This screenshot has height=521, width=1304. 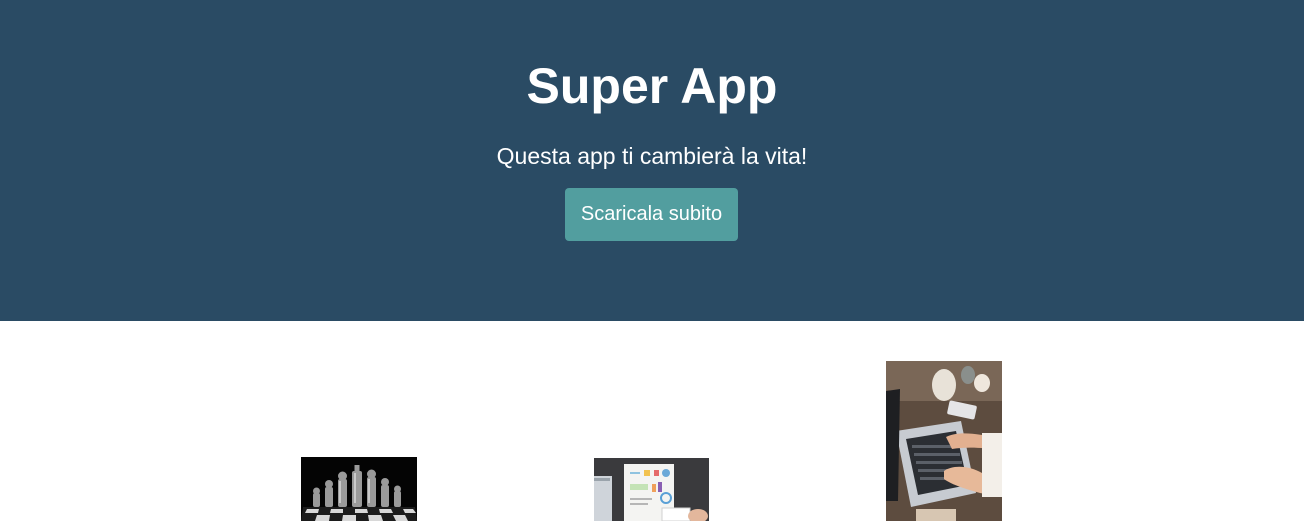 I want to click on chess-illustration, so click(x=359, y=489).